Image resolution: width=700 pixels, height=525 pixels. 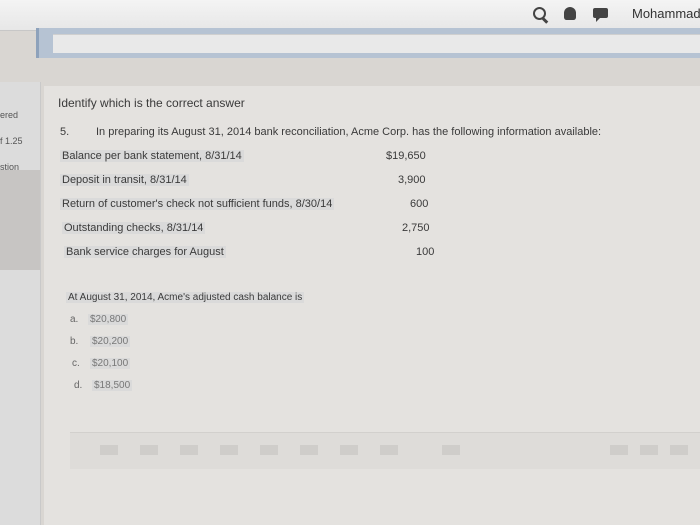 I want to click on option-value: $18,500, so click(x=112, y=385).